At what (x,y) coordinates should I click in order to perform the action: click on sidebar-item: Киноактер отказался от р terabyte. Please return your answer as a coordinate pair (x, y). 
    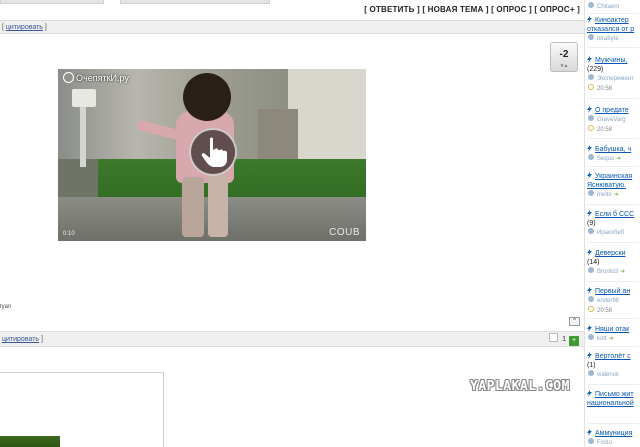
    Looking at the image, I should click on (612, 30).